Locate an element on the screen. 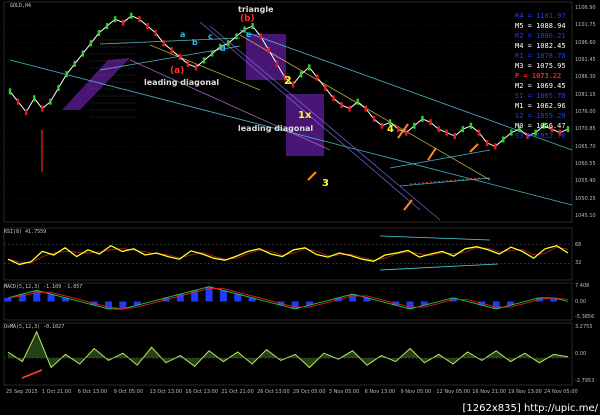  wave-label: 1x is located at coordinates (305, 115).